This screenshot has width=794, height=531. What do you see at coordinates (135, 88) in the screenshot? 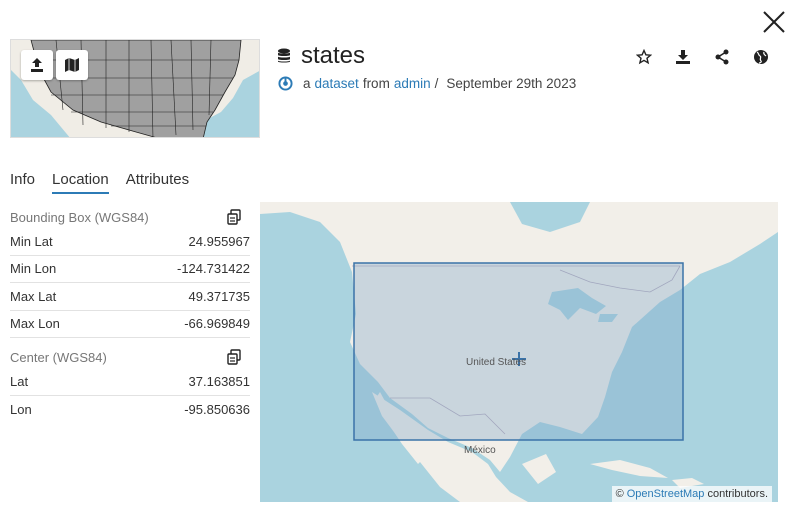
I see `dataset-thumbnail` at bounding box center [135, 88].